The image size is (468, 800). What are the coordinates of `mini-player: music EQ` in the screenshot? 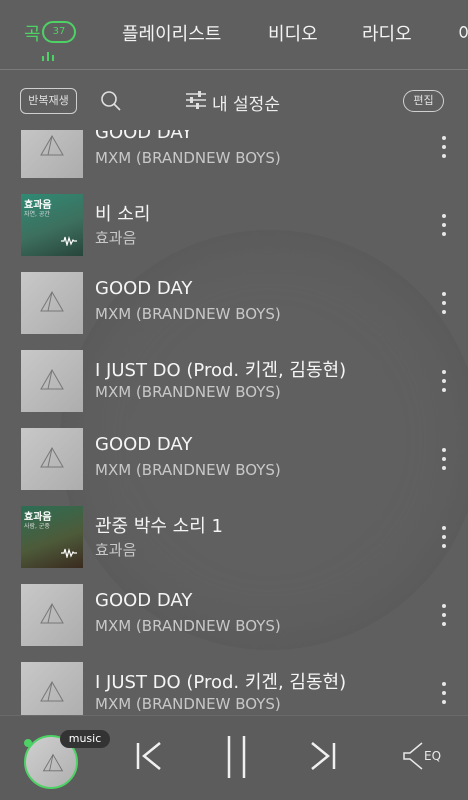 It's located at (234, 757).